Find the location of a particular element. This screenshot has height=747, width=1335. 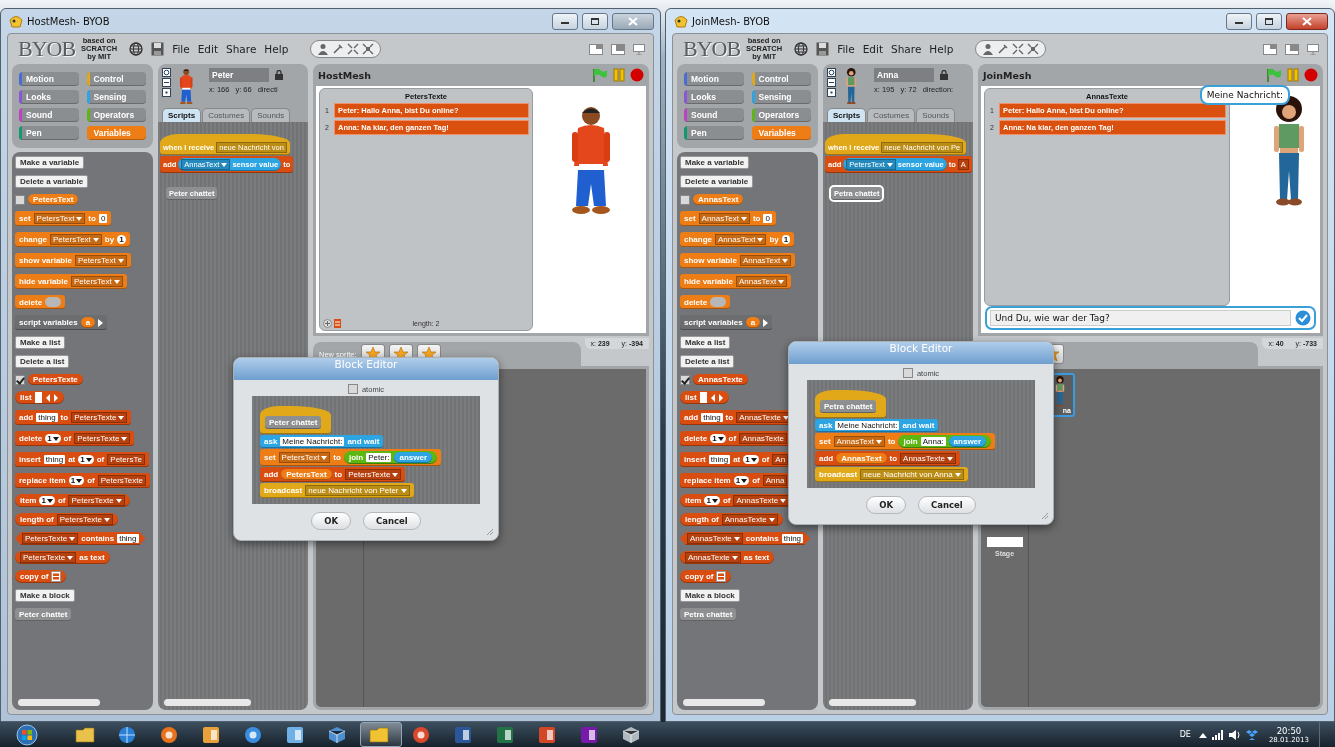

command-block: set PetersText to 0 is located at coordinates (63, 218).